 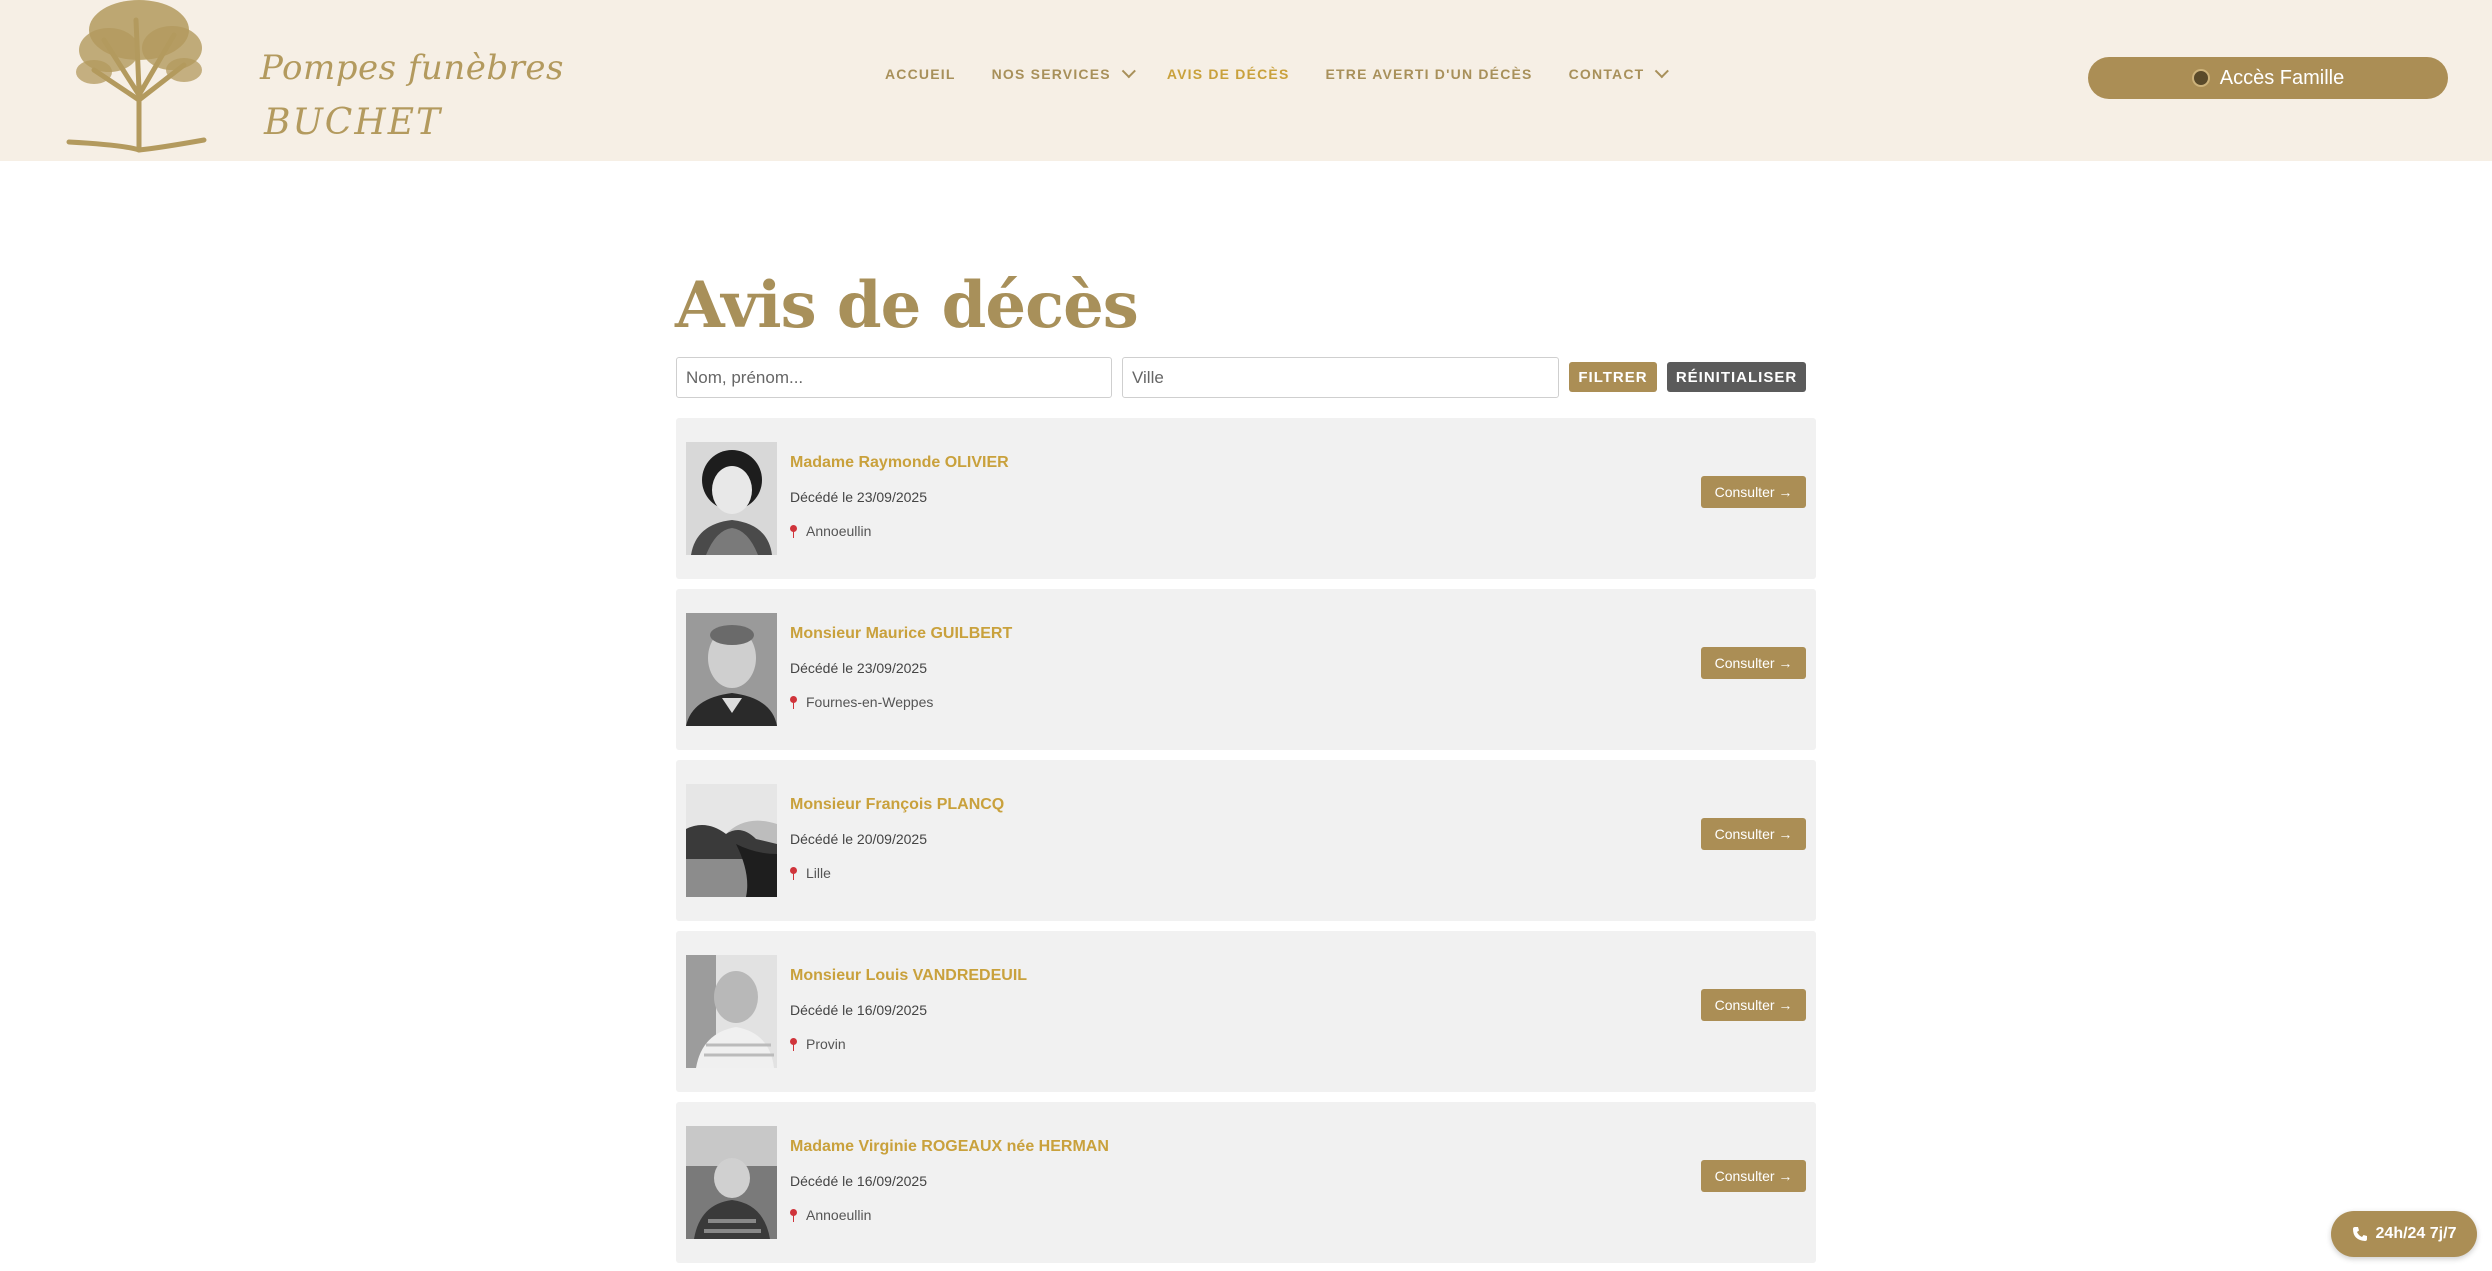 What do you see at coordinates (353, 122) in the screenshot?
I see `logo-text-bottom: BUCHET` at bounding box center [353, 122].